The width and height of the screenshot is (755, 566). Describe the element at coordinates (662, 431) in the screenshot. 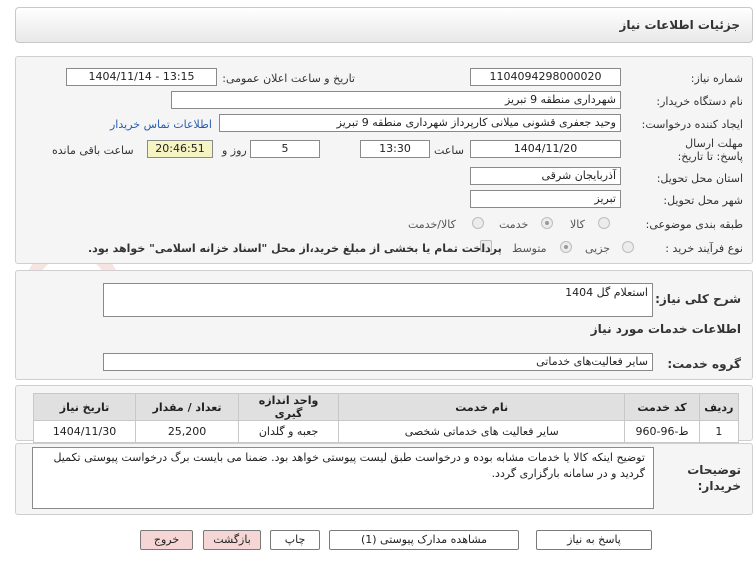

I see `cell-service-code: ط-96-960` at that location.